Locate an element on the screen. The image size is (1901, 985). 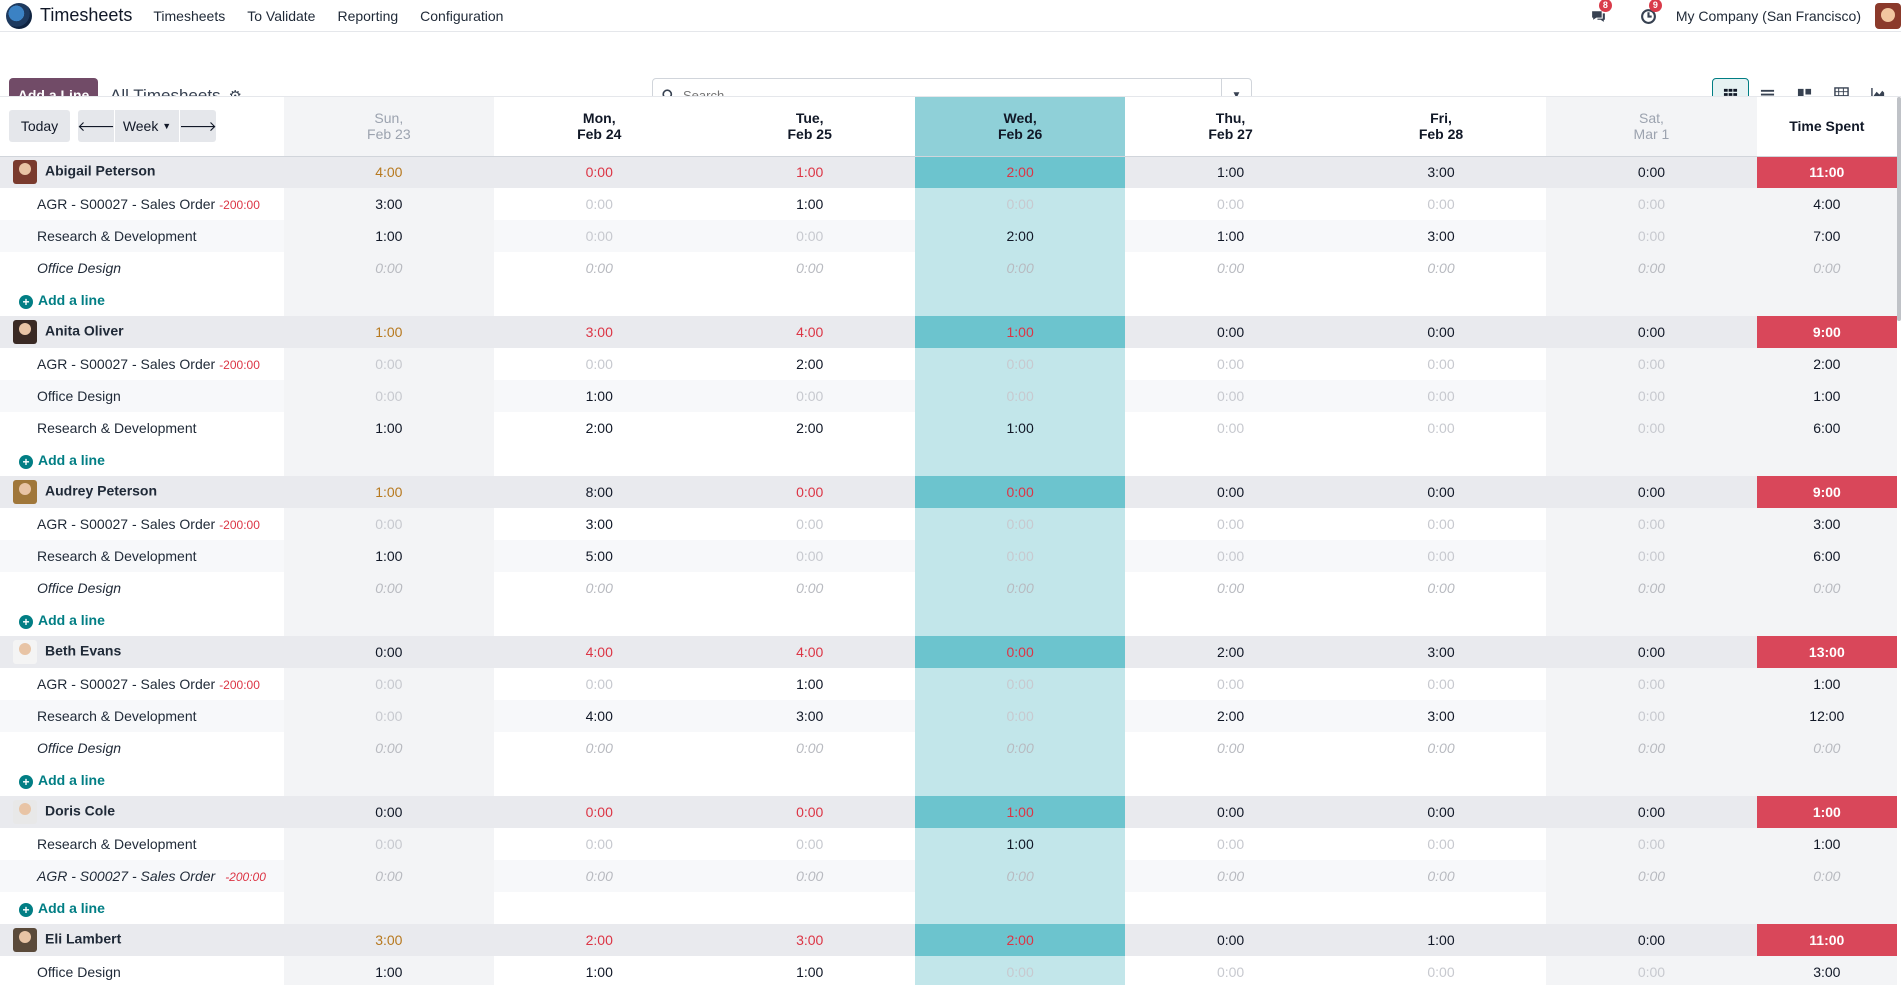
menu-to-validate: To Validate is located at coordinates (281, 16).